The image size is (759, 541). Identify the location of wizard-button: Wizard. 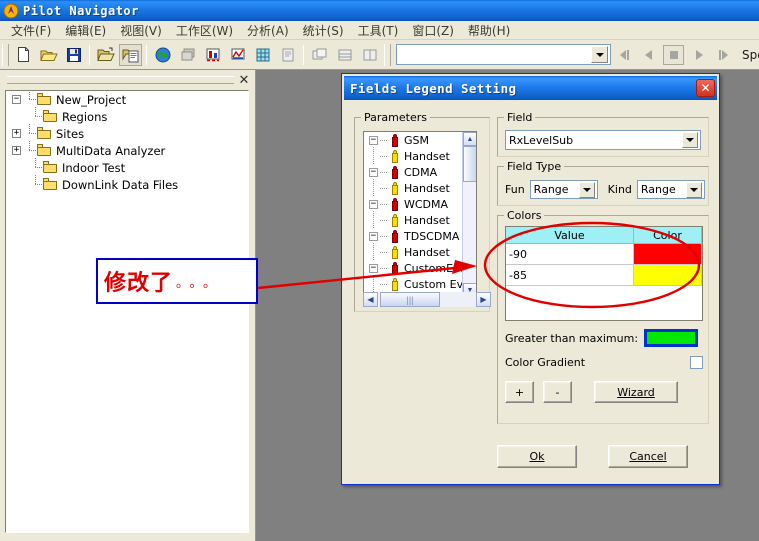
(636, 392).